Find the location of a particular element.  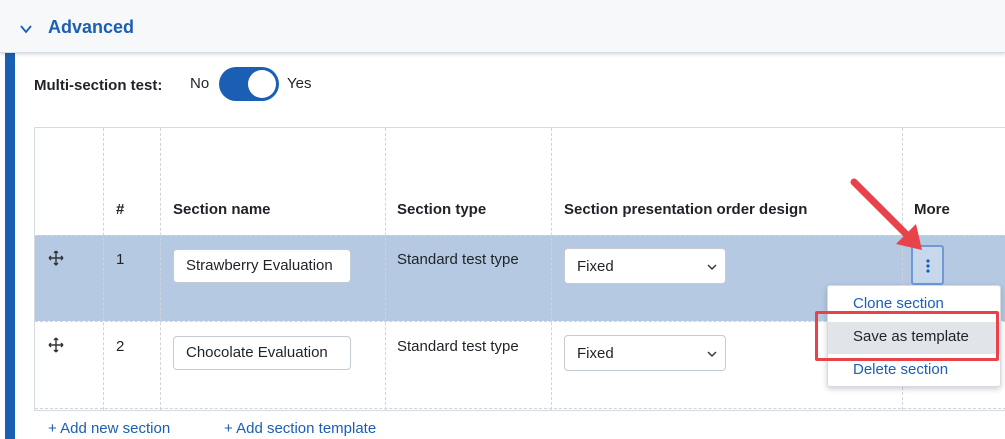

vertical-dots-icon is located at coordinates (928, 266).